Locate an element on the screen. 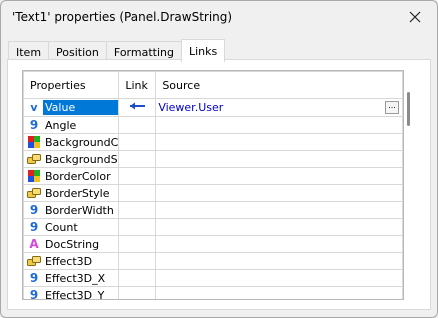  close-icon is located at coordinates (415, 17).